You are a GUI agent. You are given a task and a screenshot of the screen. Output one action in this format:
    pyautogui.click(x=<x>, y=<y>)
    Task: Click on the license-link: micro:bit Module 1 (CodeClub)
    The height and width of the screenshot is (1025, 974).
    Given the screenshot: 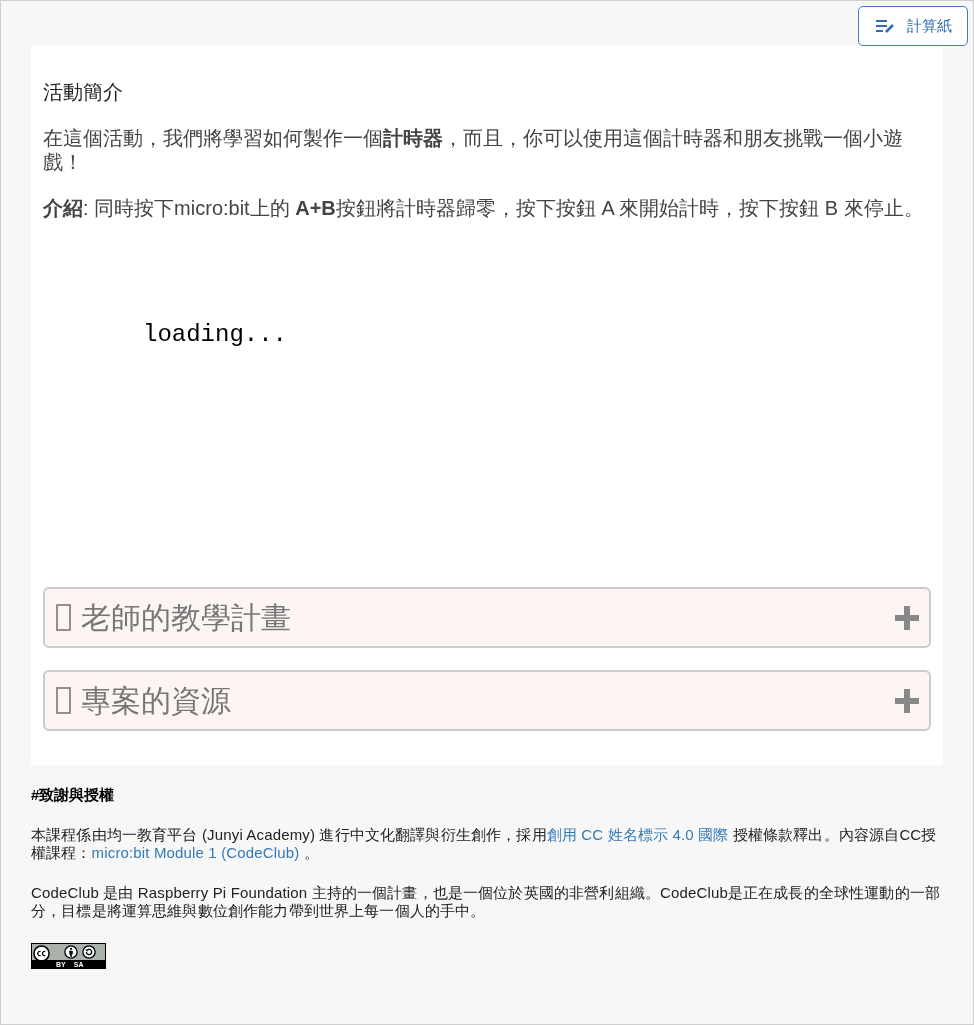 What is the action you would take?
    pyautogui.click(x=195, y=852)
    